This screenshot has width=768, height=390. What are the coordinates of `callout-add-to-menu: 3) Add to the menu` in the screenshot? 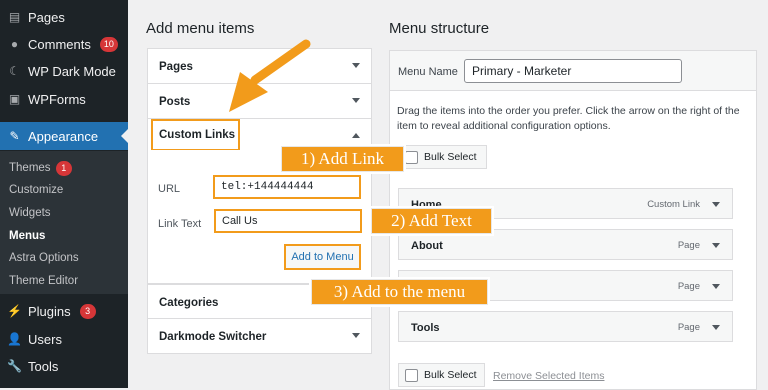 It's located at (399, 292).